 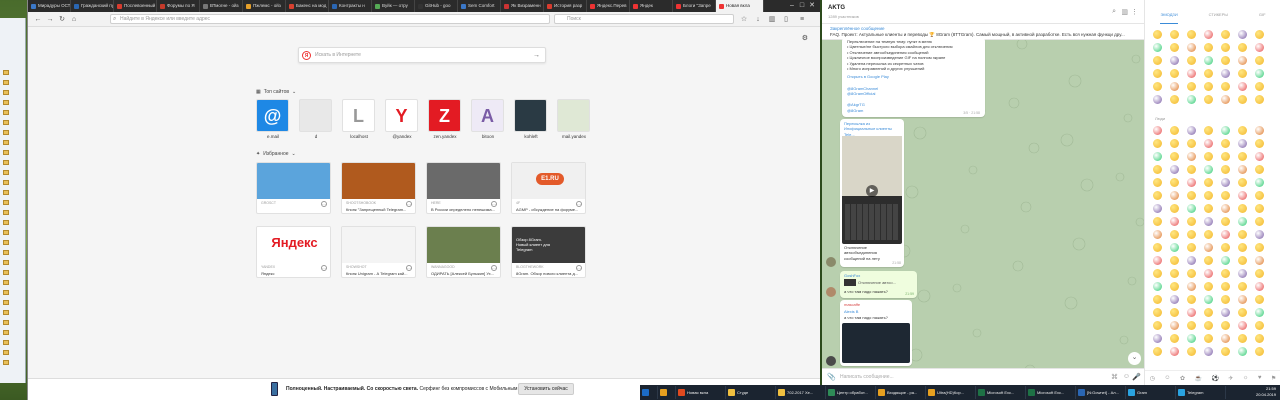 What do you see at coordinates (1134, 358) in the screenshot?
I see `scroll-down-button: ⌄` at bounding box center [1134, 358].